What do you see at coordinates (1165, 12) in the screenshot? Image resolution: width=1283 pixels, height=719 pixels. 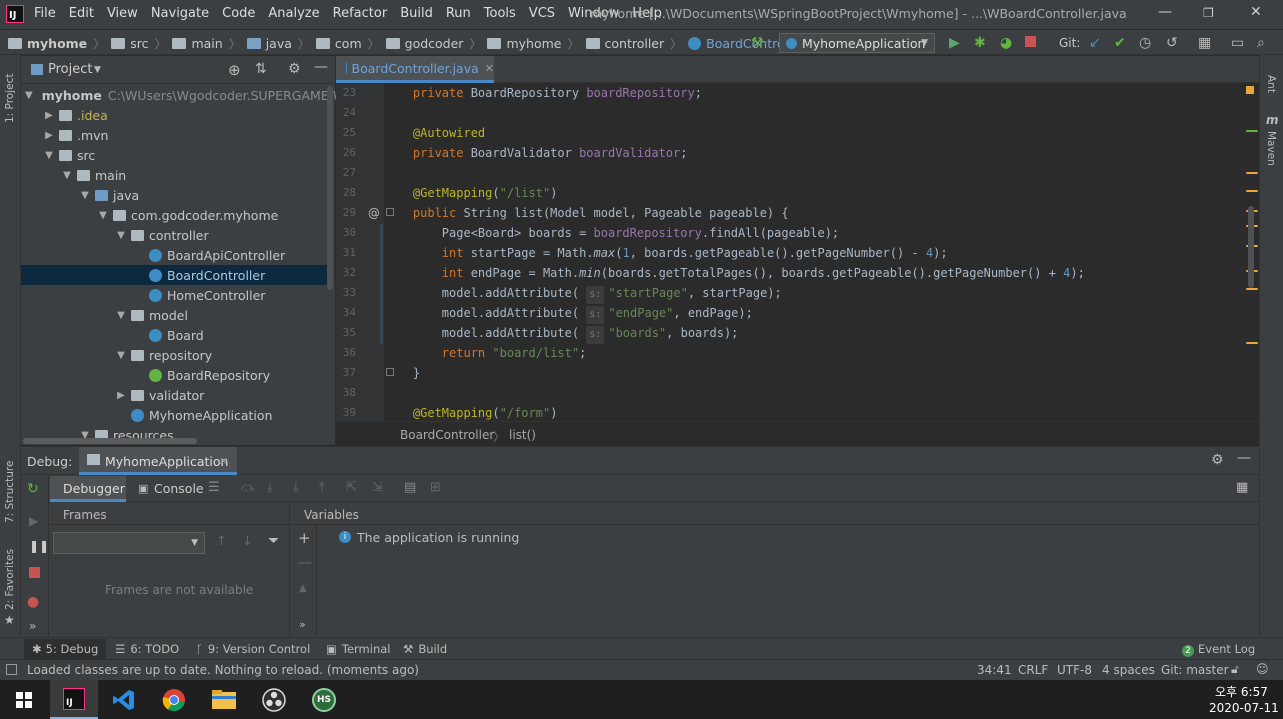 I see `minimize-icon: —` at bounding box center [1165, 12].